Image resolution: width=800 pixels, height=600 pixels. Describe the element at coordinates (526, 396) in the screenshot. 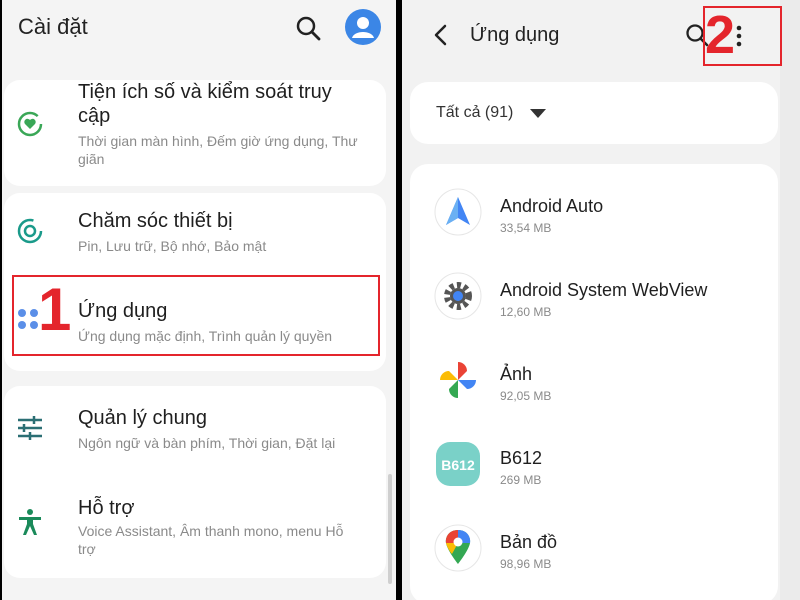

I see `app-size: 92,05 MB` at that location.